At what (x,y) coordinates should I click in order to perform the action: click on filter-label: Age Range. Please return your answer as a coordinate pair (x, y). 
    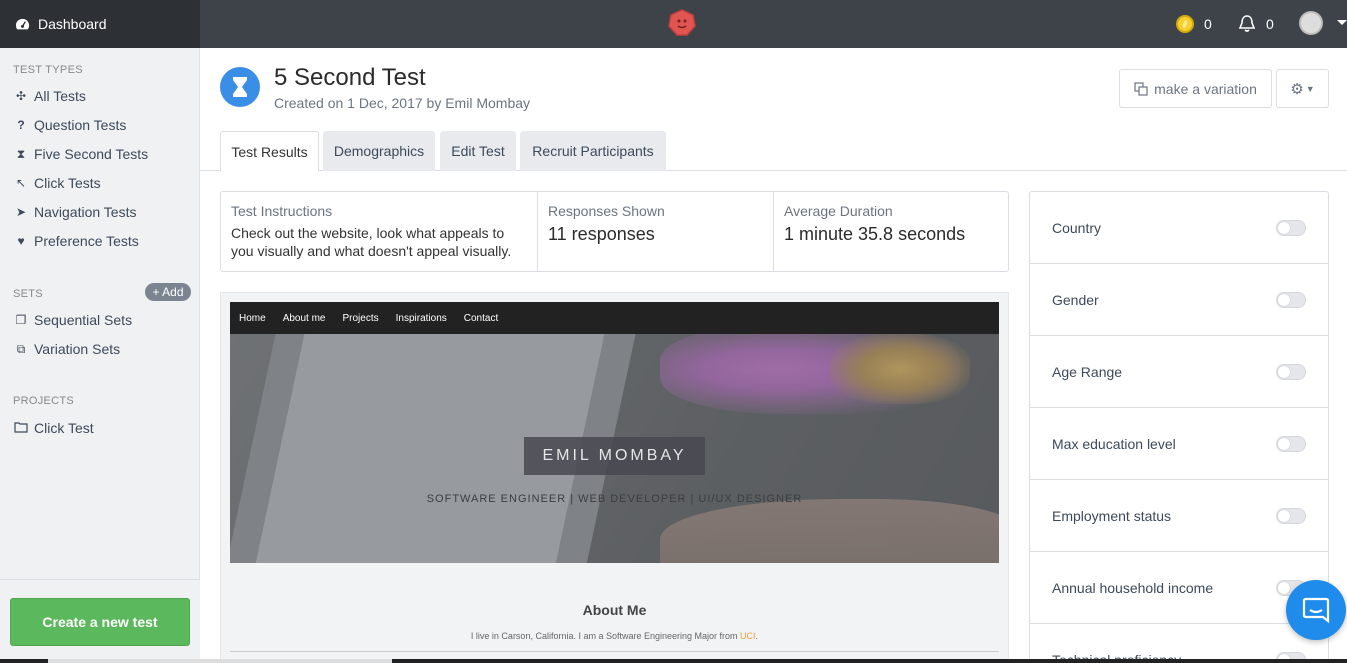
    Looking at the image, I should click on (1087, 371).